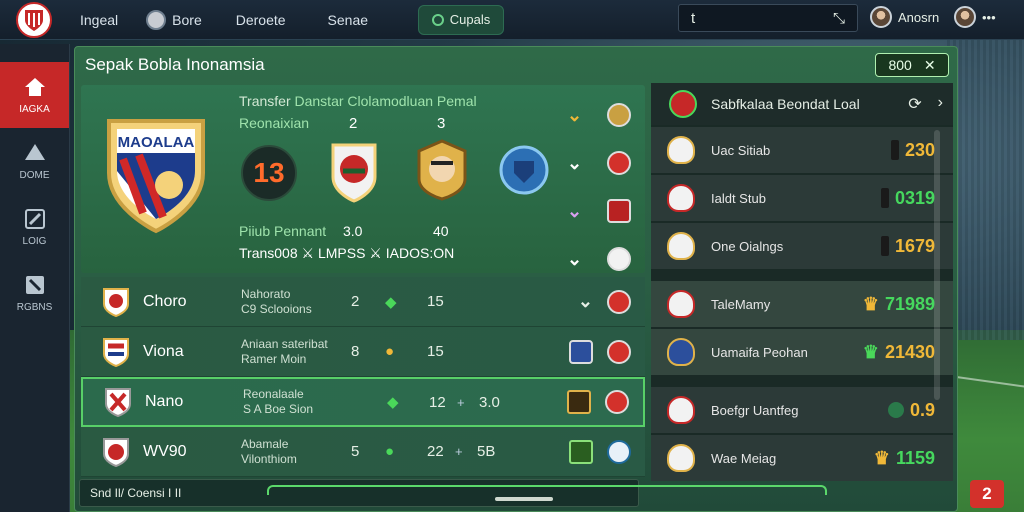 This screenshot has width=1024, height=512. Describe the element at coordinates (269, 173) in the screenshot. I see `squad-number: 13` at that location.